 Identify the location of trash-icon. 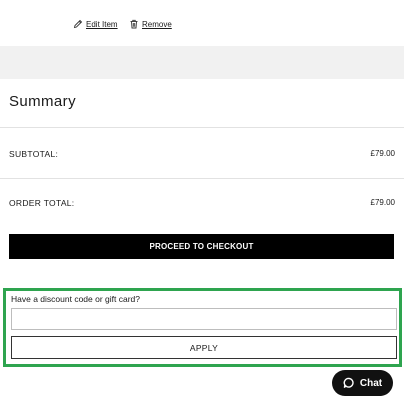
(134, 24).